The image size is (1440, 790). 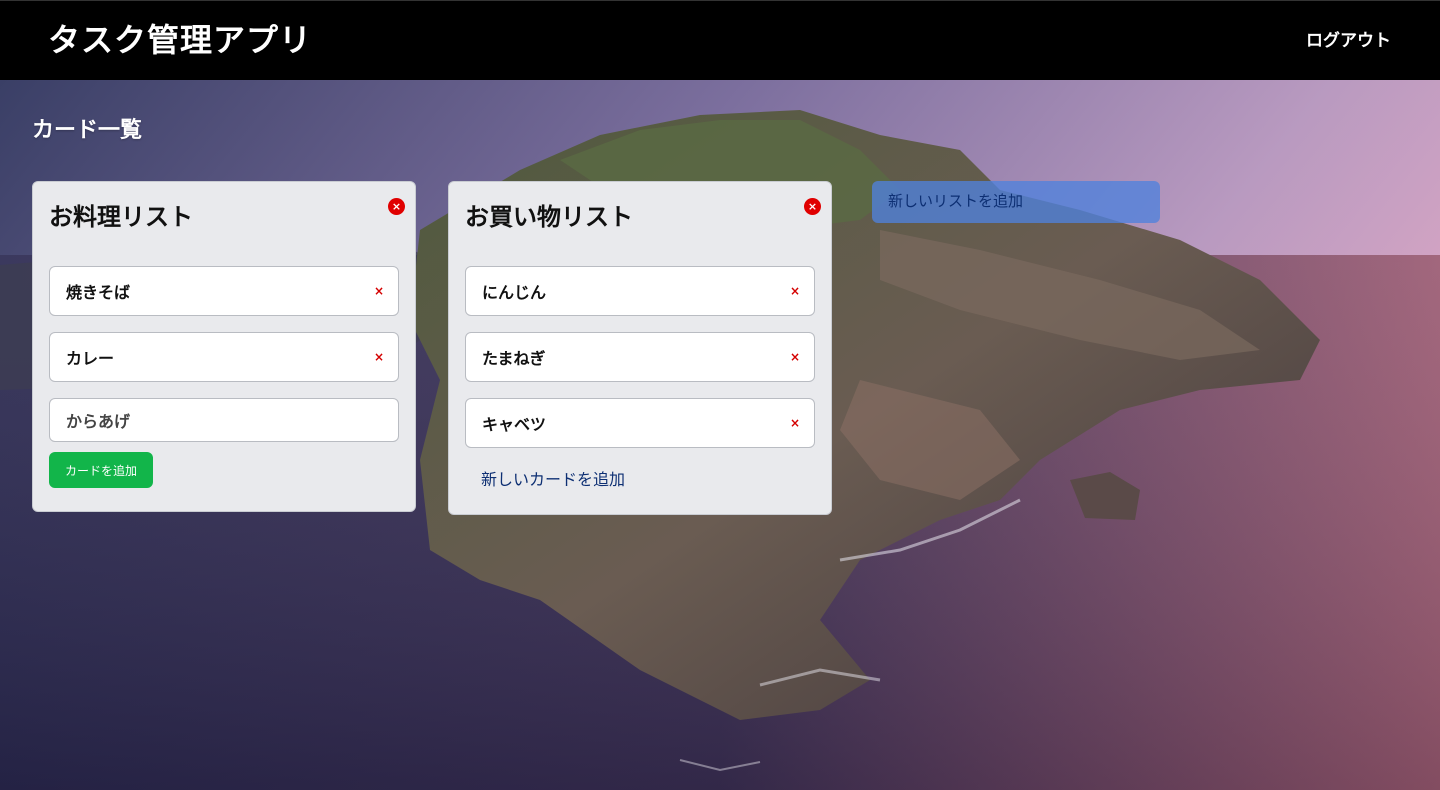 What do you see at coordinates (514, 292) in the screenshot?
I see `card-text: にんじん` at bounding box center [514, 292].